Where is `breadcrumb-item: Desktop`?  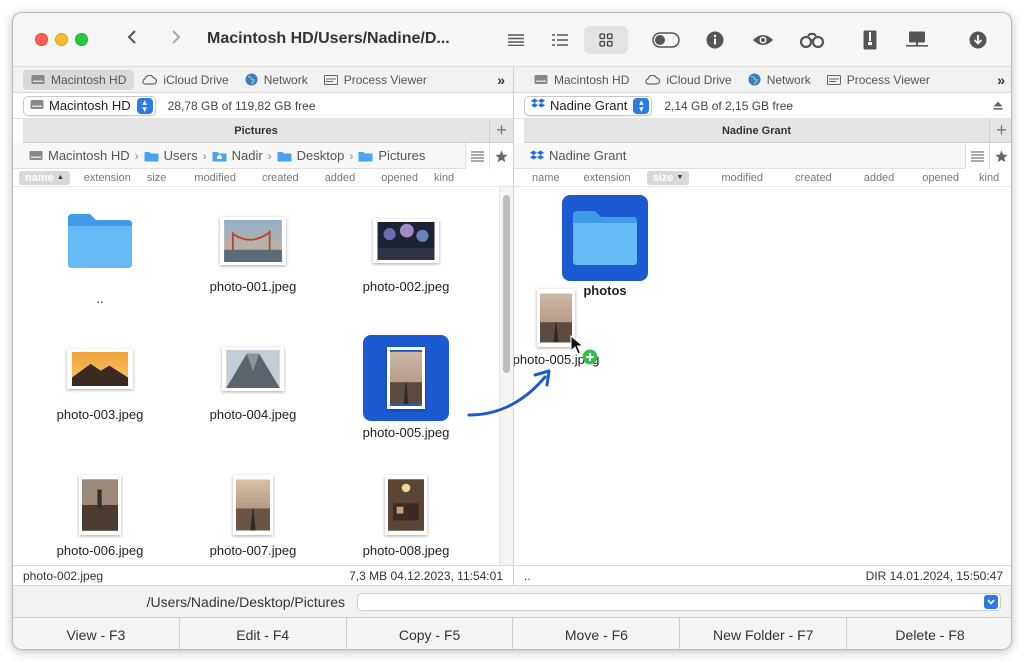
breadcrumb-item: Desktop is located at coordinates (311, 155).